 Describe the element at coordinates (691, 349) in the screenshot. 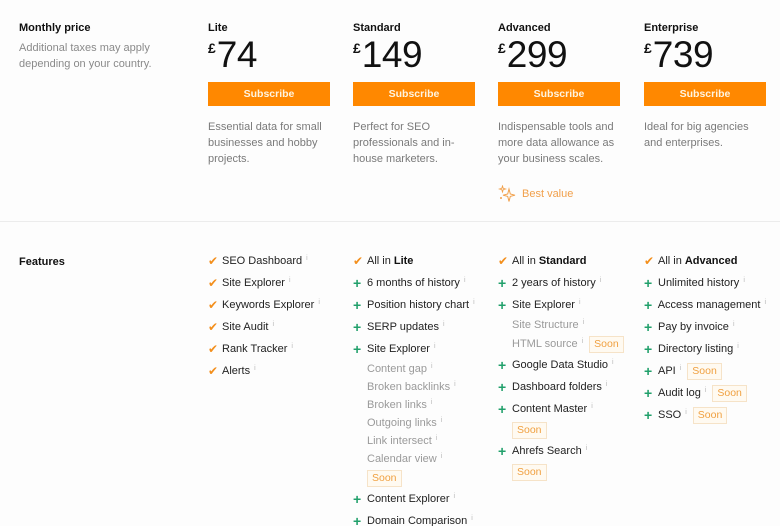

I see `feature-item: + Directory listing i` at that location.